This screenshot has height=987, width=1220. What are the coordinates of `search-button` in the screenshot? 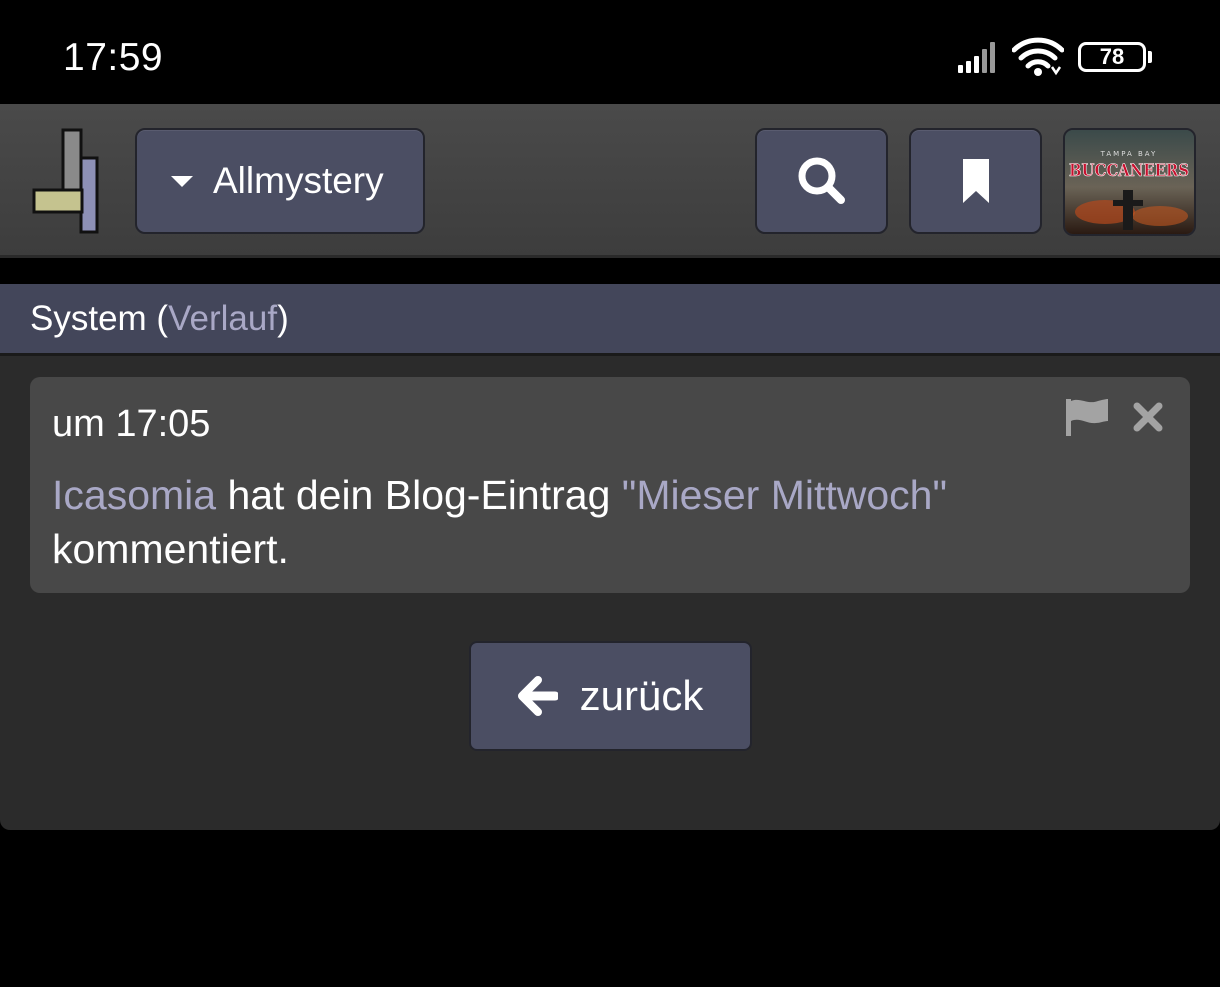 It's located at (821, 181).